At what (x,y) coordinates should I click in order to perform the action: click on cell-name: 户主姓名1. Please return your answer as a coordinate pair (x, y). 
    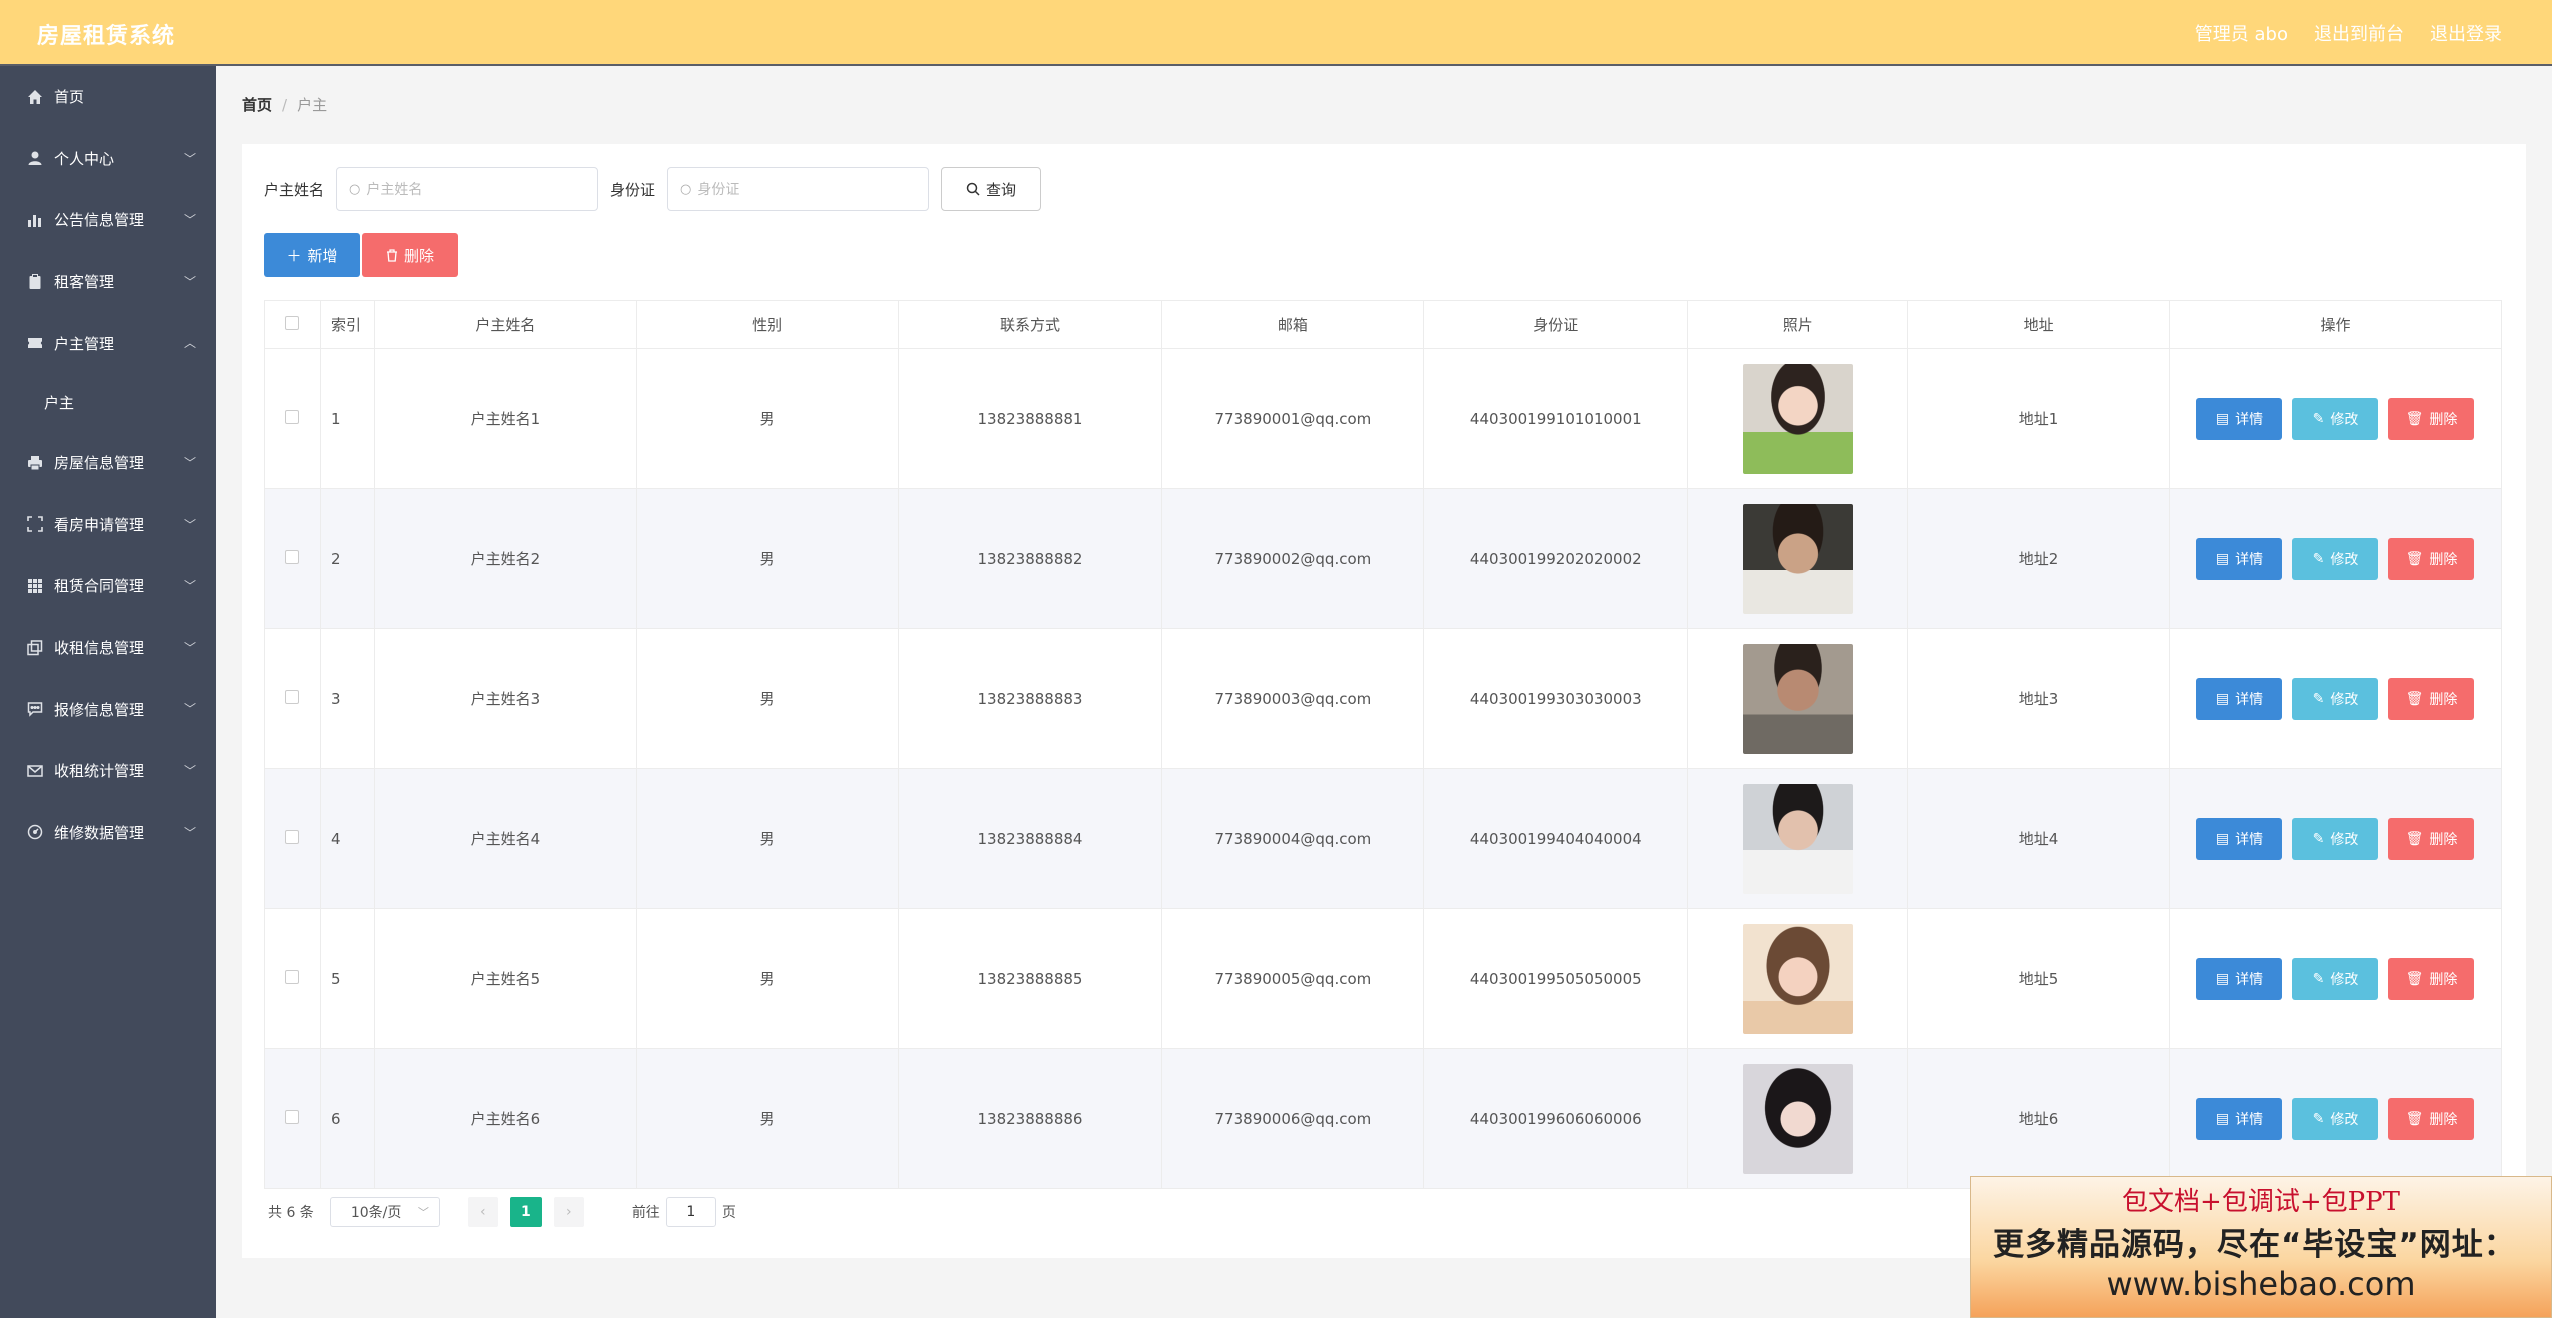
    Looking at the image, I should click on (505, 418).